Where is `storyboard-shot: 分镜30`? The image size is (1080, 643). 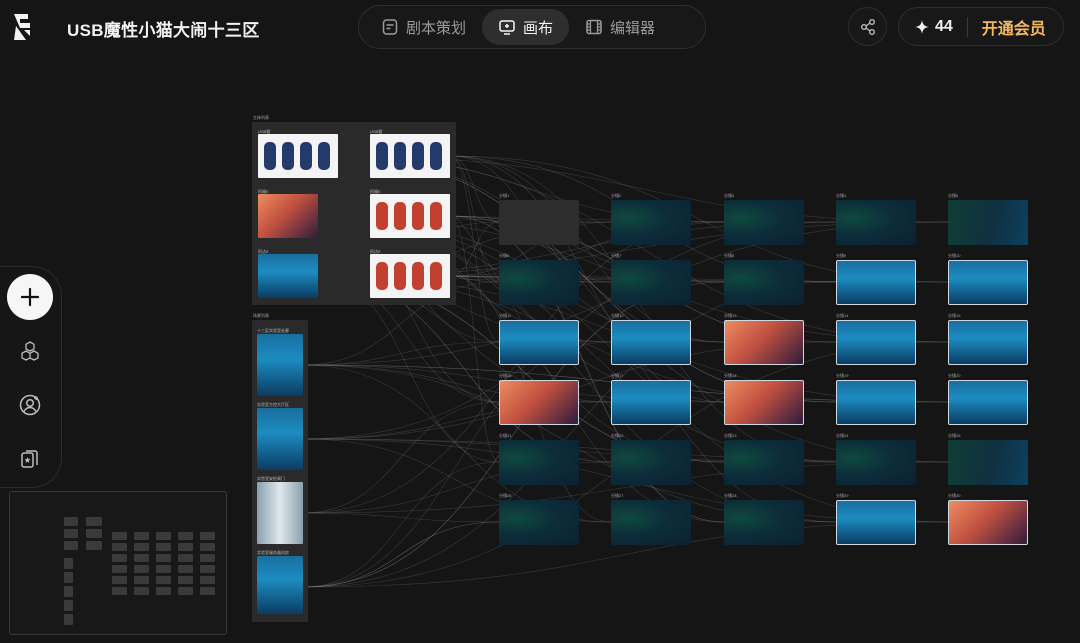 storyboard-shot: 分镜30 is located at coordinates (988, 519).